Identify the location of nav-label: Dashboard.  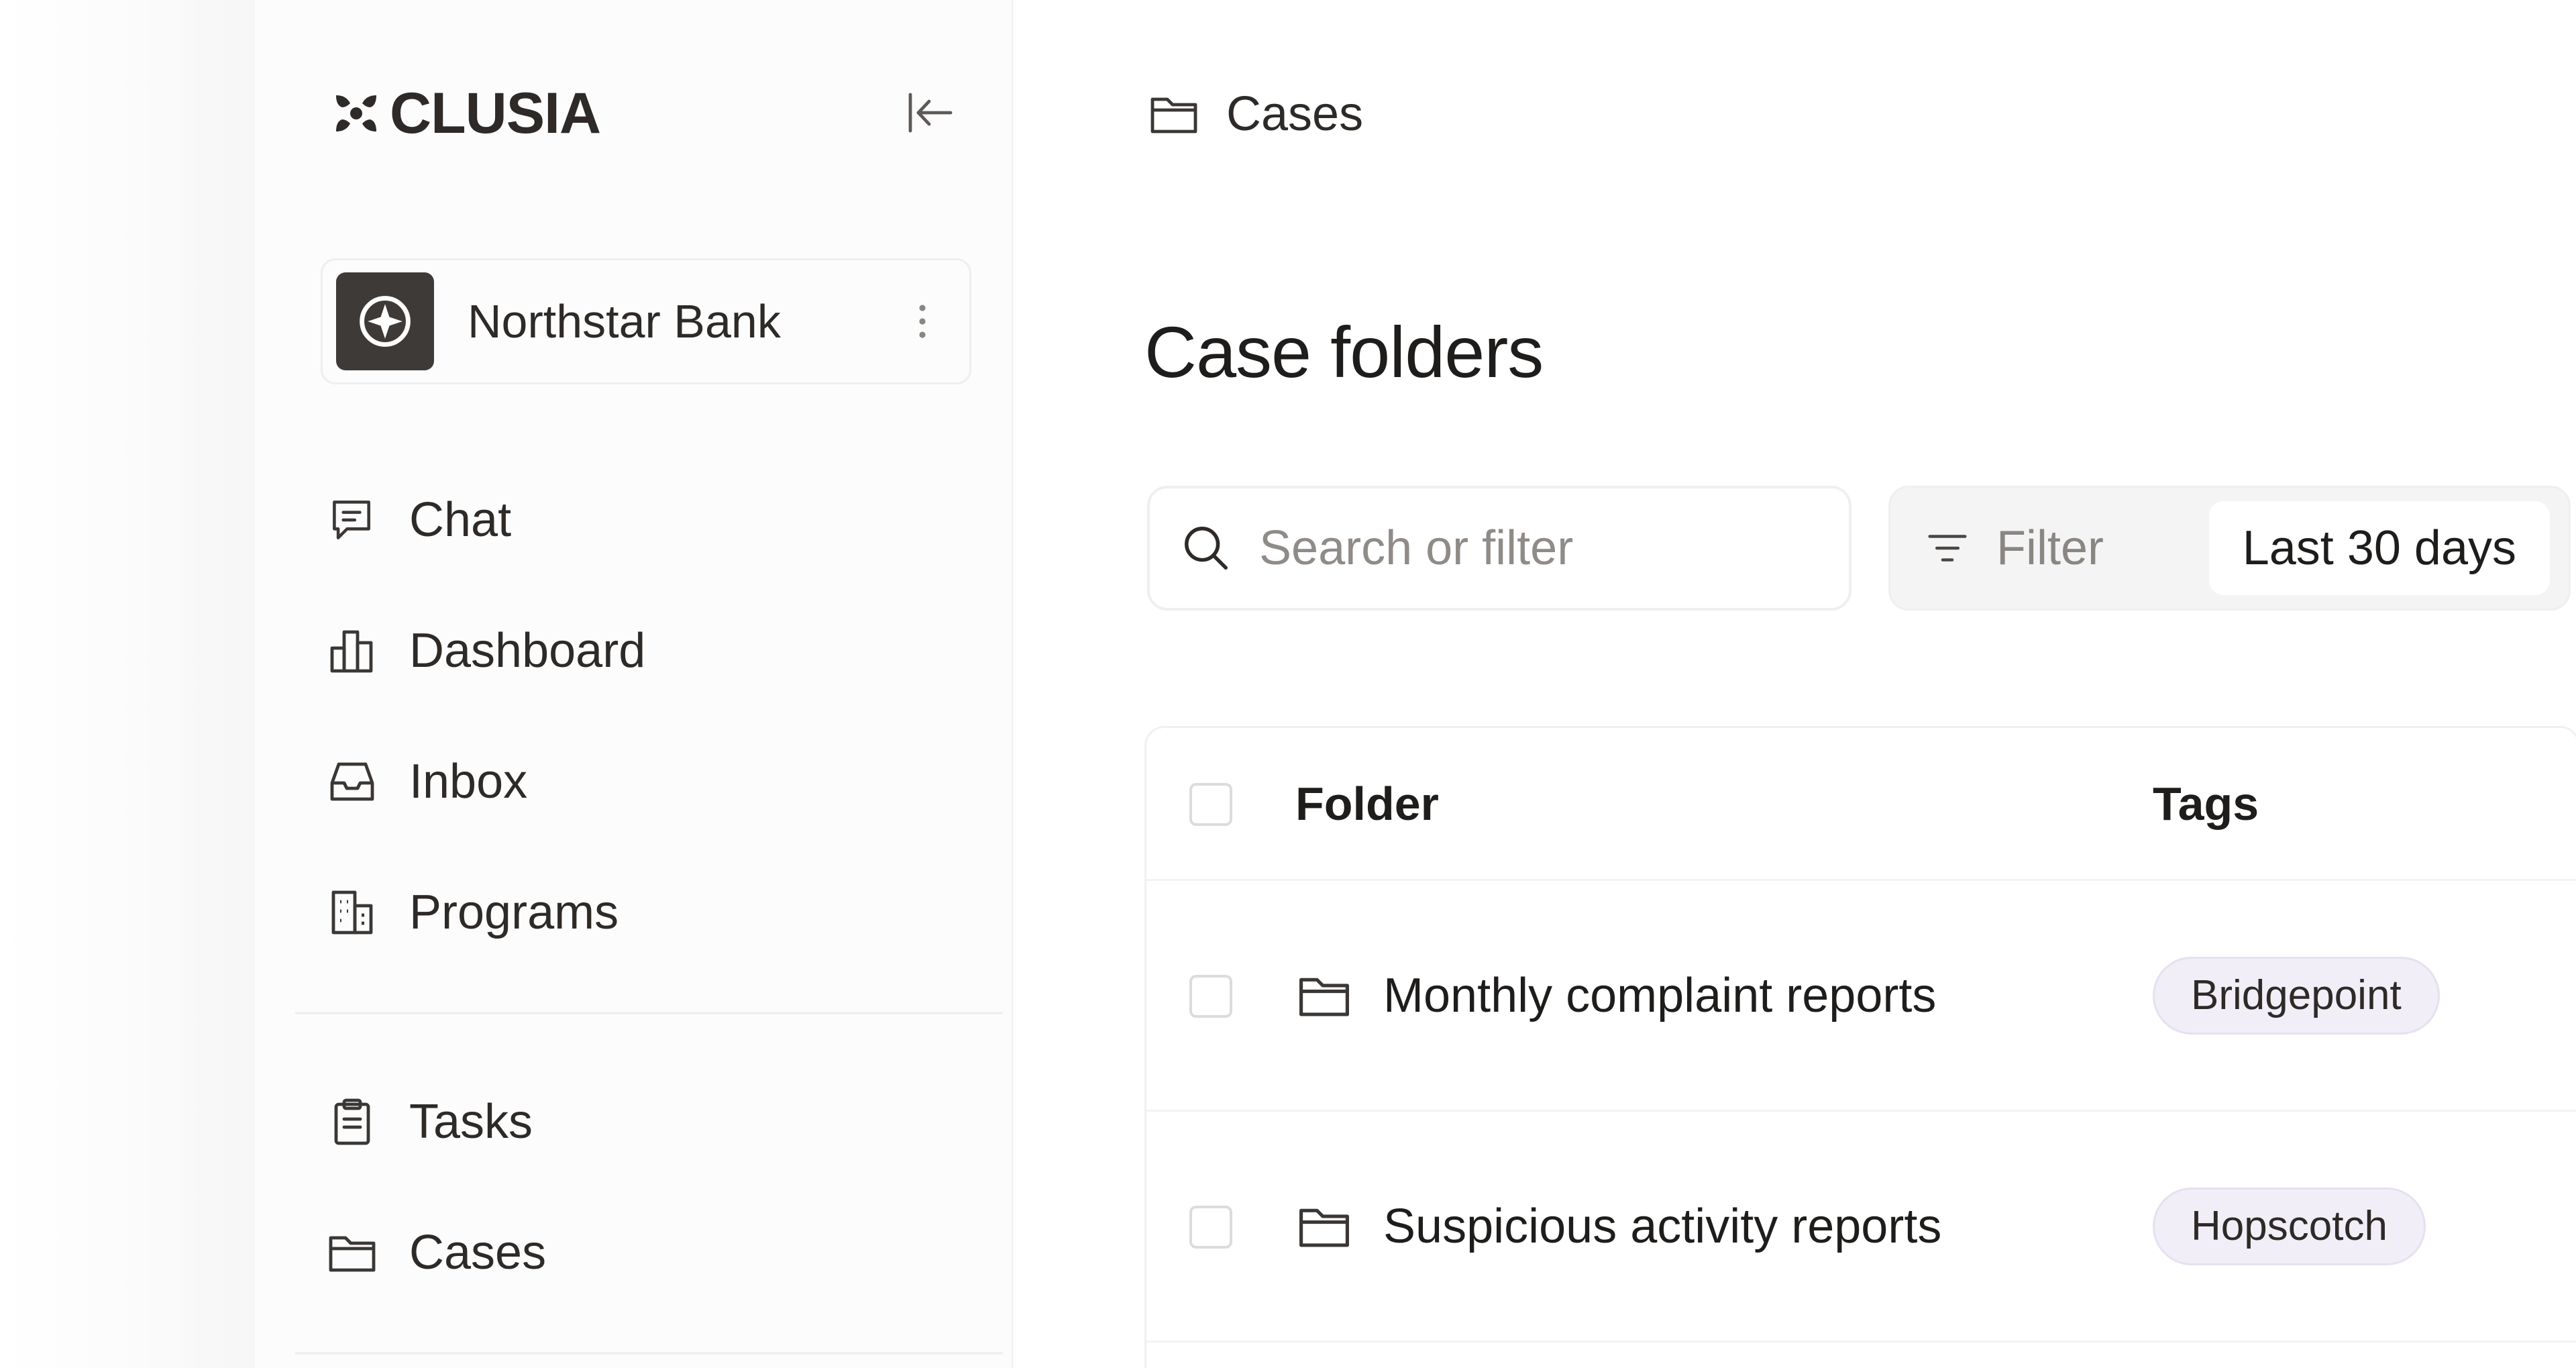
(527, 651).